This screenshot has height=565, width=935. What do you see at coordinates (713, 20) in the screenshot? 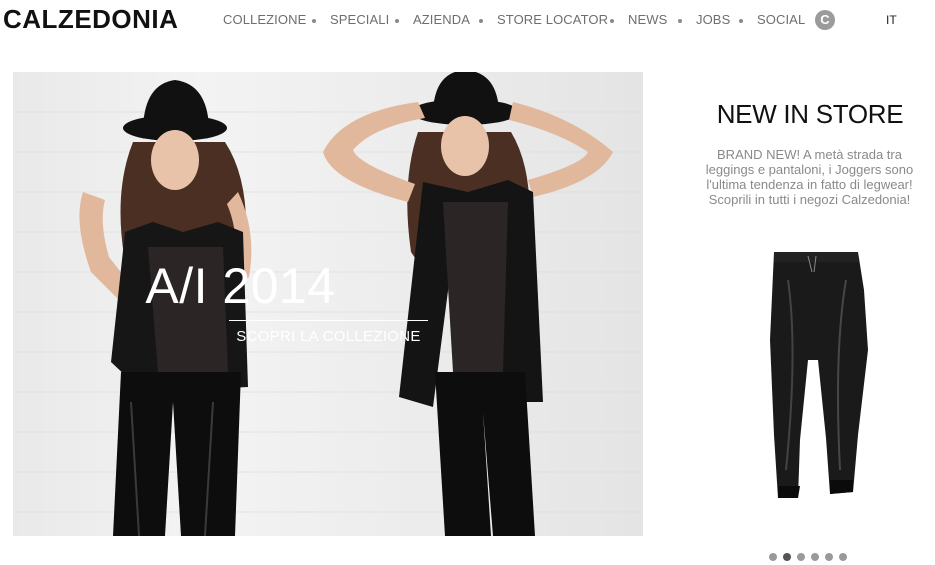
I see `nav-jobs: JOBS` at bounding box center [713, 20].